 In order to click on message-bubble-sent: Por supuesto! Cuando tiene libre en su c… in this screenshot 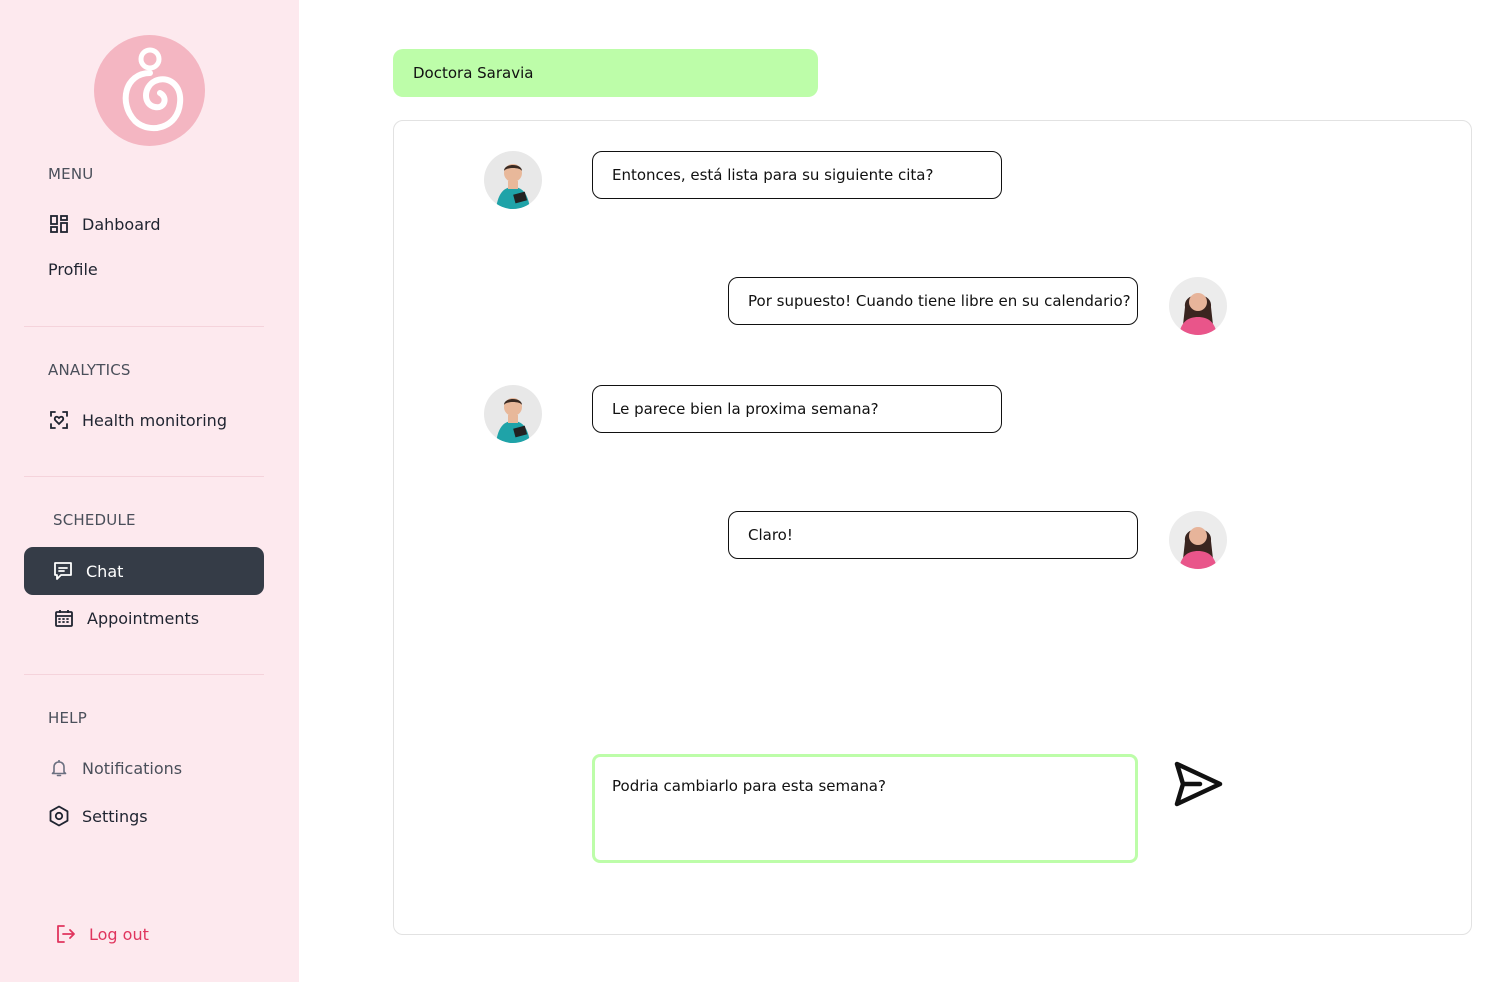, I will do `click(933, 301)`.